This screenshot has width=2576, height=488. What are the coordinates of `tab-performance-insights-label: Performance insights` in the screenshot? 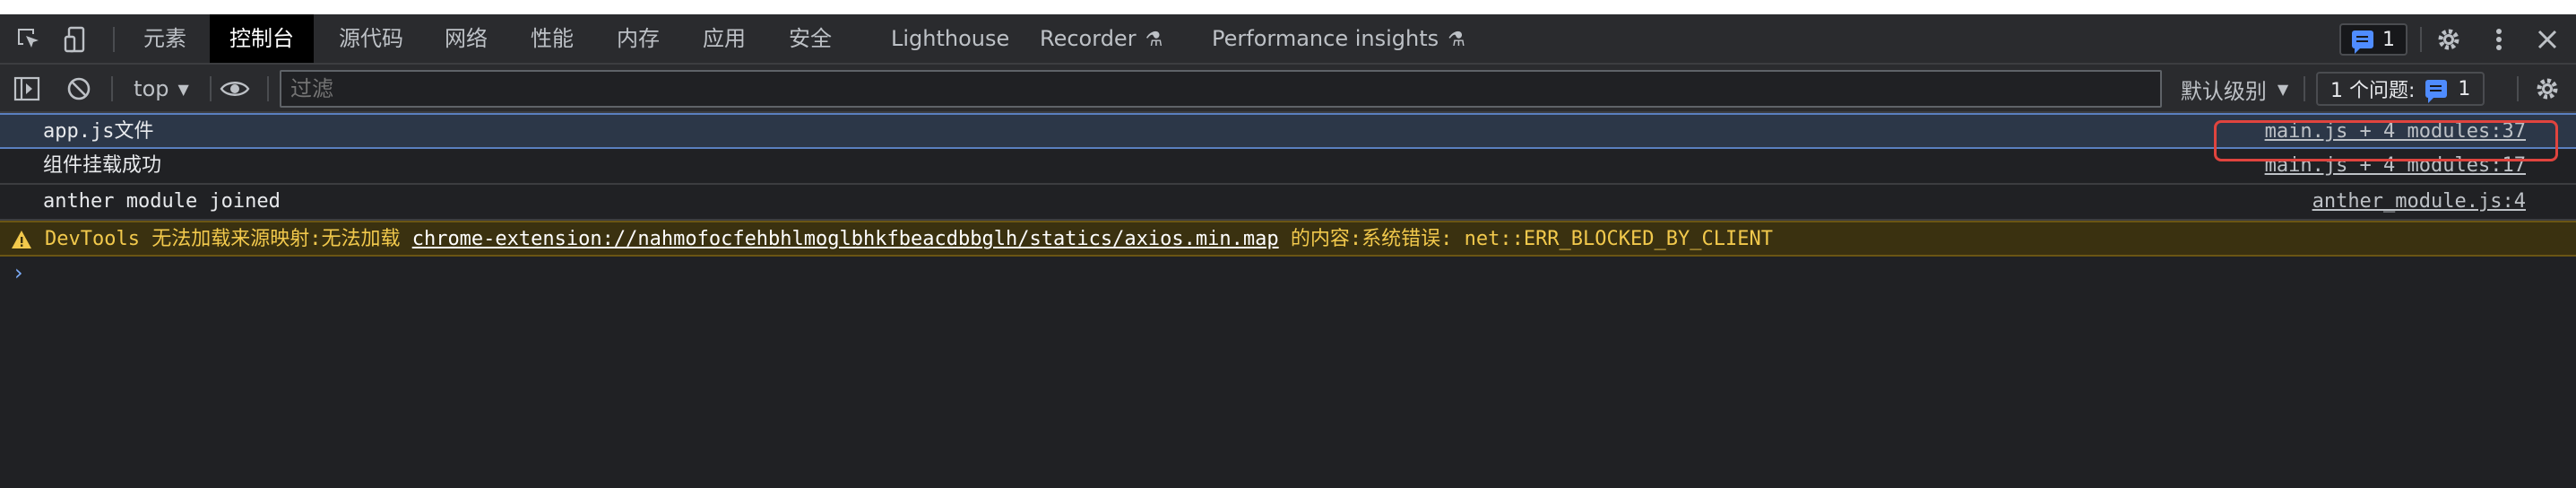 It's located at (1325, 38).